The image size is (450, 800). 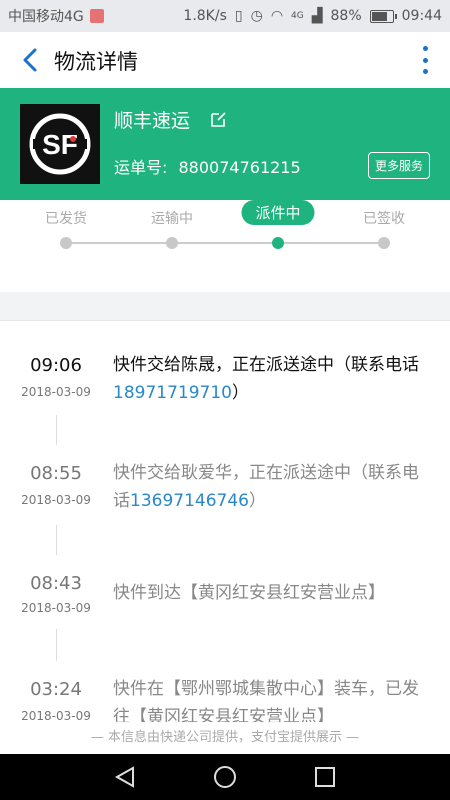 What do you see at coordinates (189, 501) in the screenshot?
I see `phone-link: 13697146746` at bounding box center [189, 501].